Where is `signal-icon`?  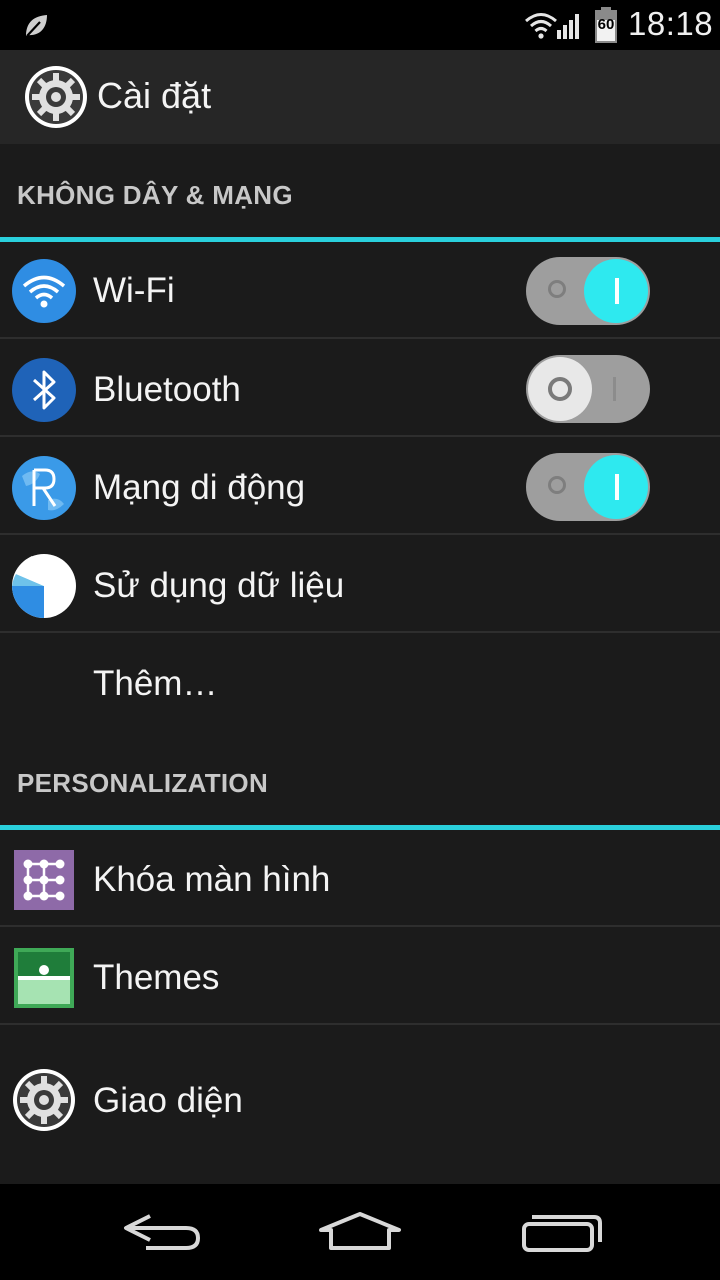
signal-icon is located at coordinates (568, 26).